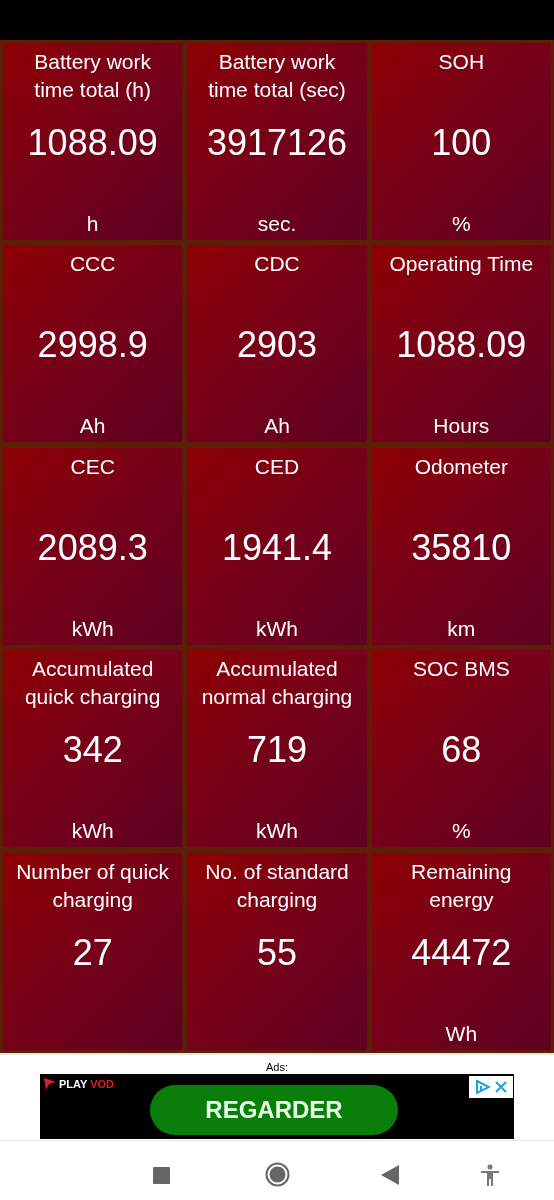 This screenshot has width=554, height=1200. Describe the element at coordinates (92, 683) in the screenshot. I see `tile-title: Accumulated quick charging` at that location.